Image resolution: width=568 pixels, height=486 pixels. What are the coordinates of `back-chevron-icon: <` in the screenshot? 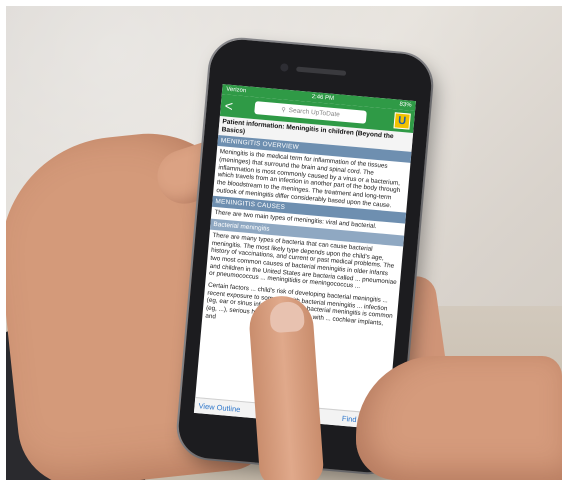 It's located at (229, 105).